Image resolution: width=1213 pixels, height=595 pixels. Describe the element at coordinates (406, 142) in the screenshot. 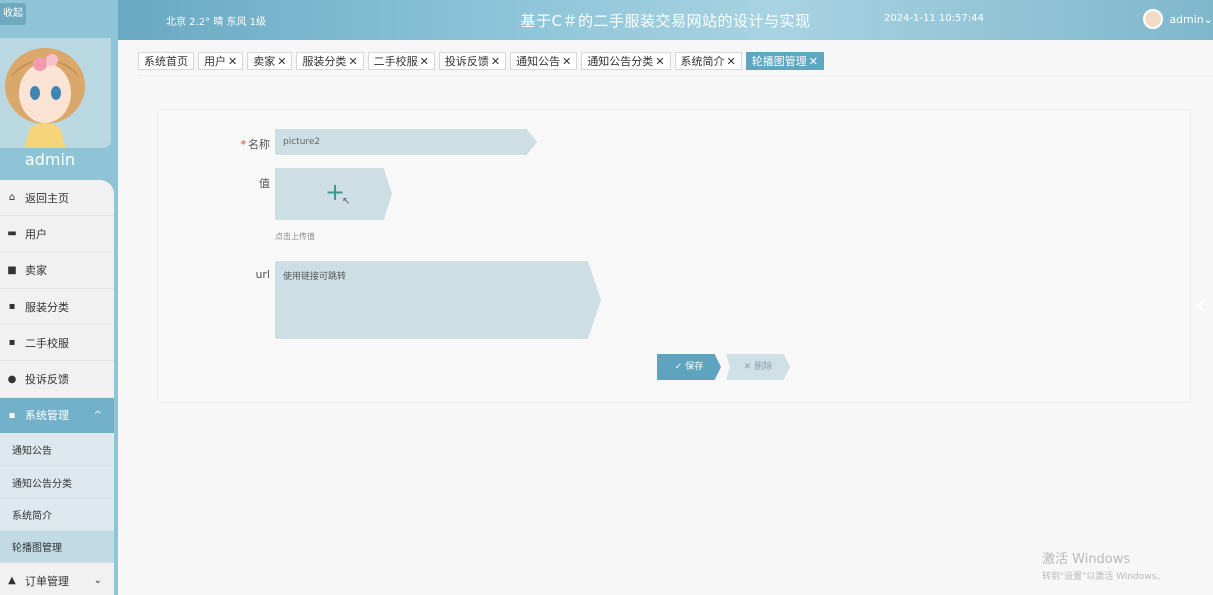

I see `name-input: picture2` at that location.